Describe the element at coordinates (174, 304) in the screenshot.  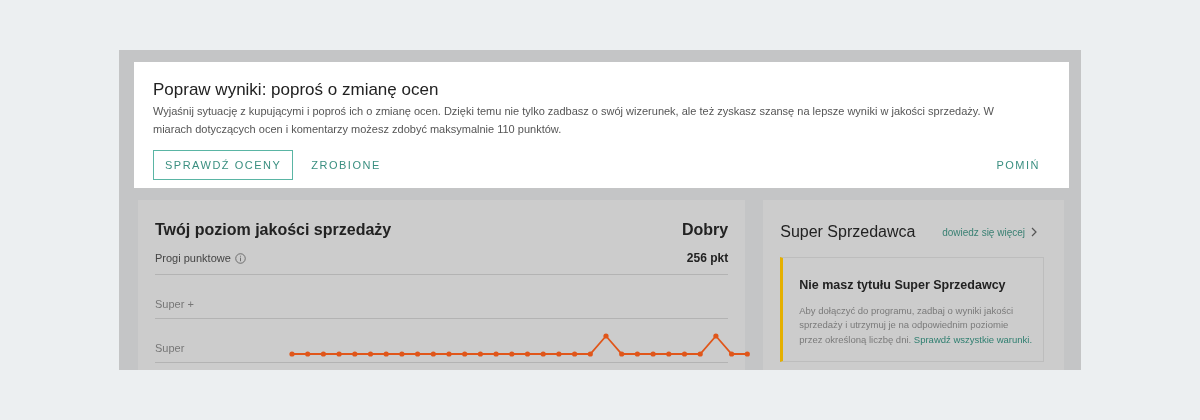
I see `level-label: Super +` at that location.